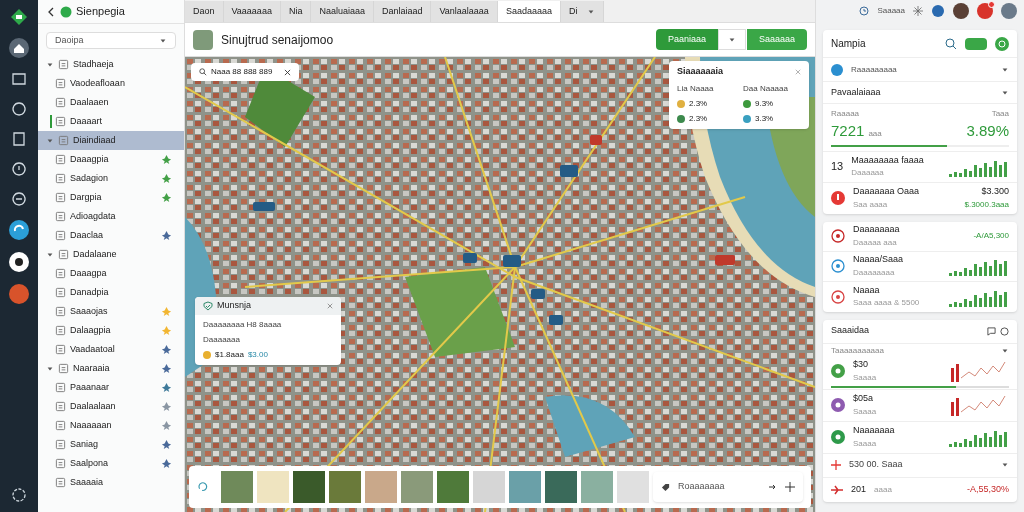  Describe the element at coordinates (245, 72) in the screenshot. I see `search-field: Naaa 88 888 889` at that location.